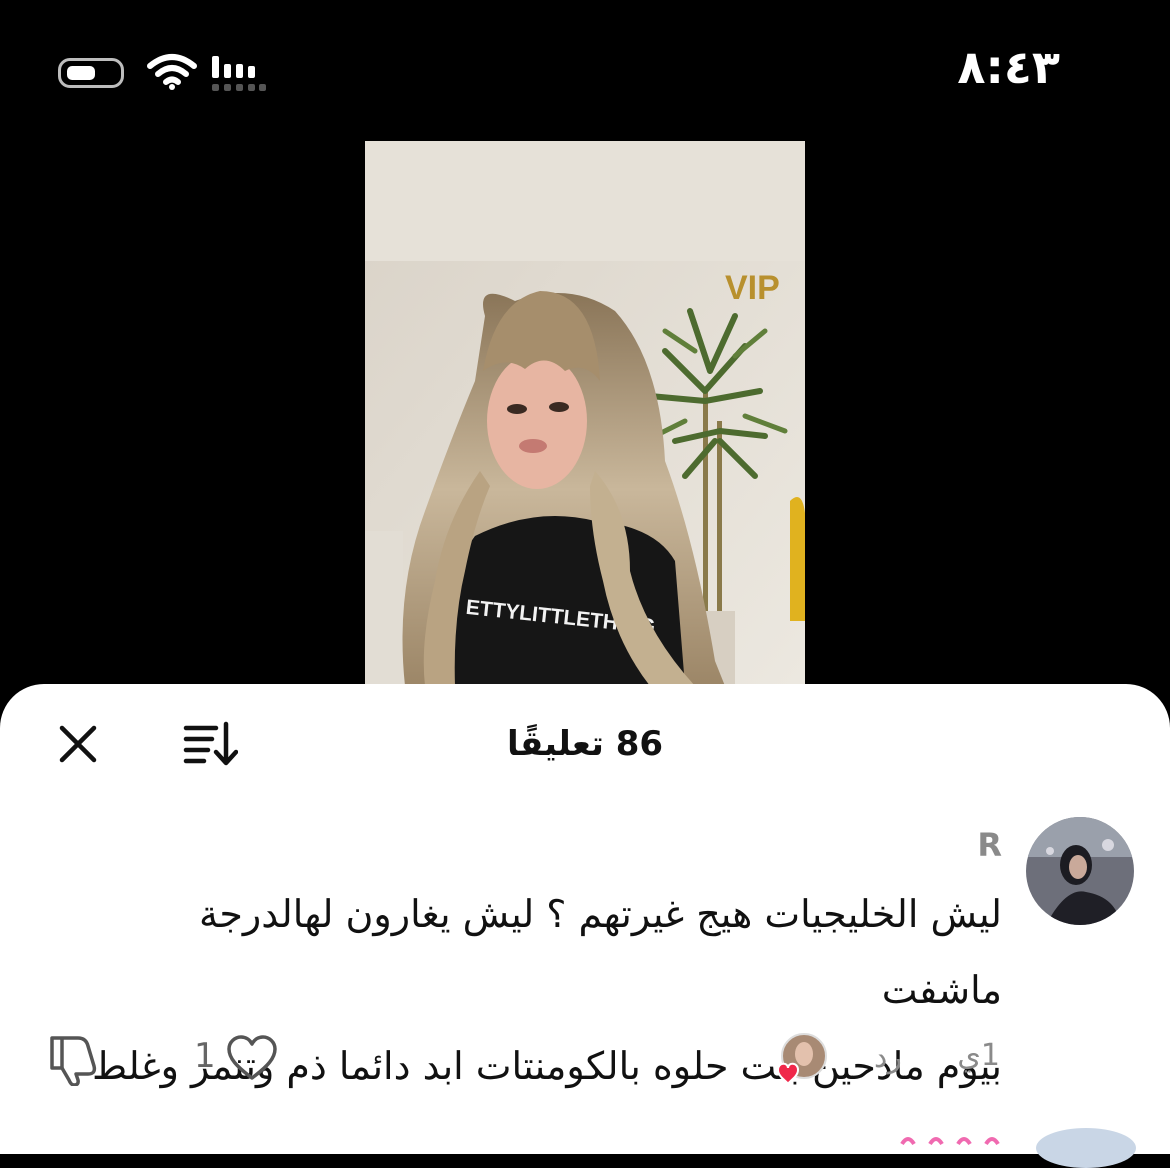 The image size is (1170, 1168). Describe the element at coordinates (752, 288) in the screenshot. I see `vip-sign: VIP` at that location.